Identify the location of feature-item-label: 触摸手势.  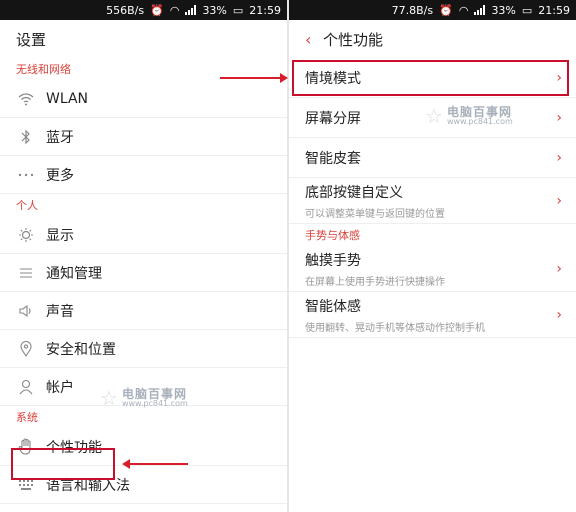
(333, 260).